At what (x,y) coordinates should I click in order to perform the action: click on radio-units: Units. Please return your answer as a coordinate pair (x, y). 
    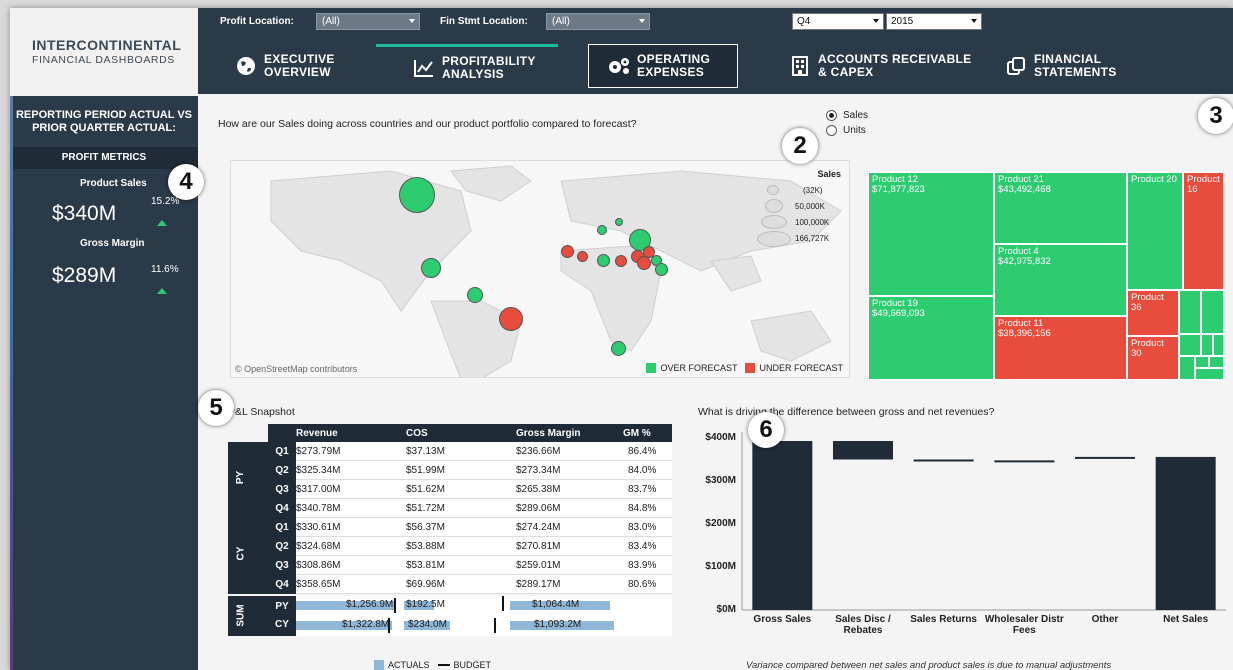
    Looking at the image, I should click on (846, 130).